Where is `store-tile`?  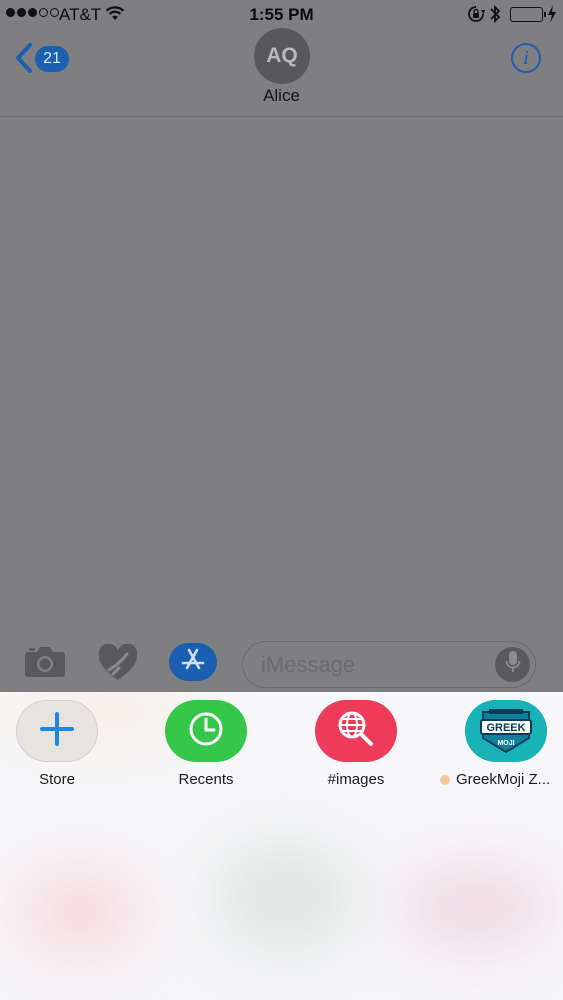 store-tile is located at coordinates (57, 731).